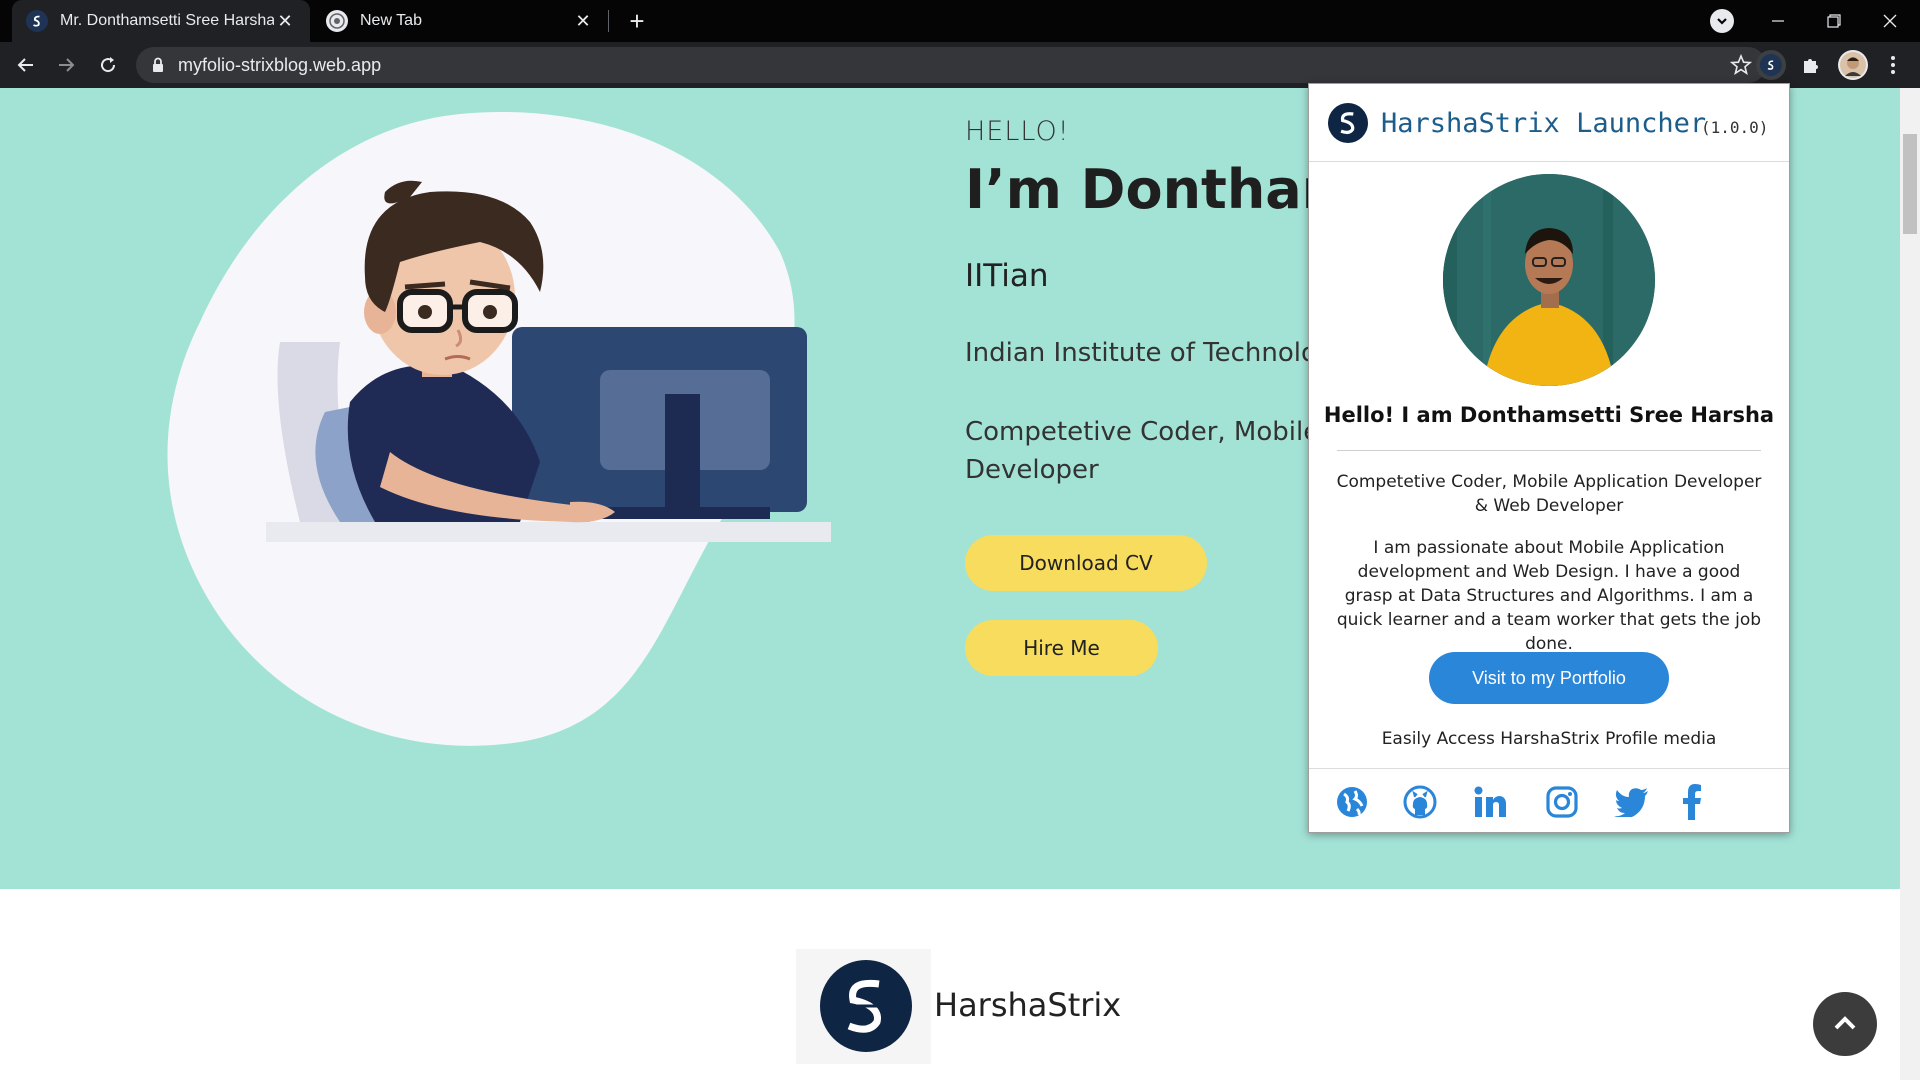  What do you see at coordinates (1028, 1005) in the screenshot?
I see `brand-name: HarshaStrix` at bounding box center [1028, 1005].